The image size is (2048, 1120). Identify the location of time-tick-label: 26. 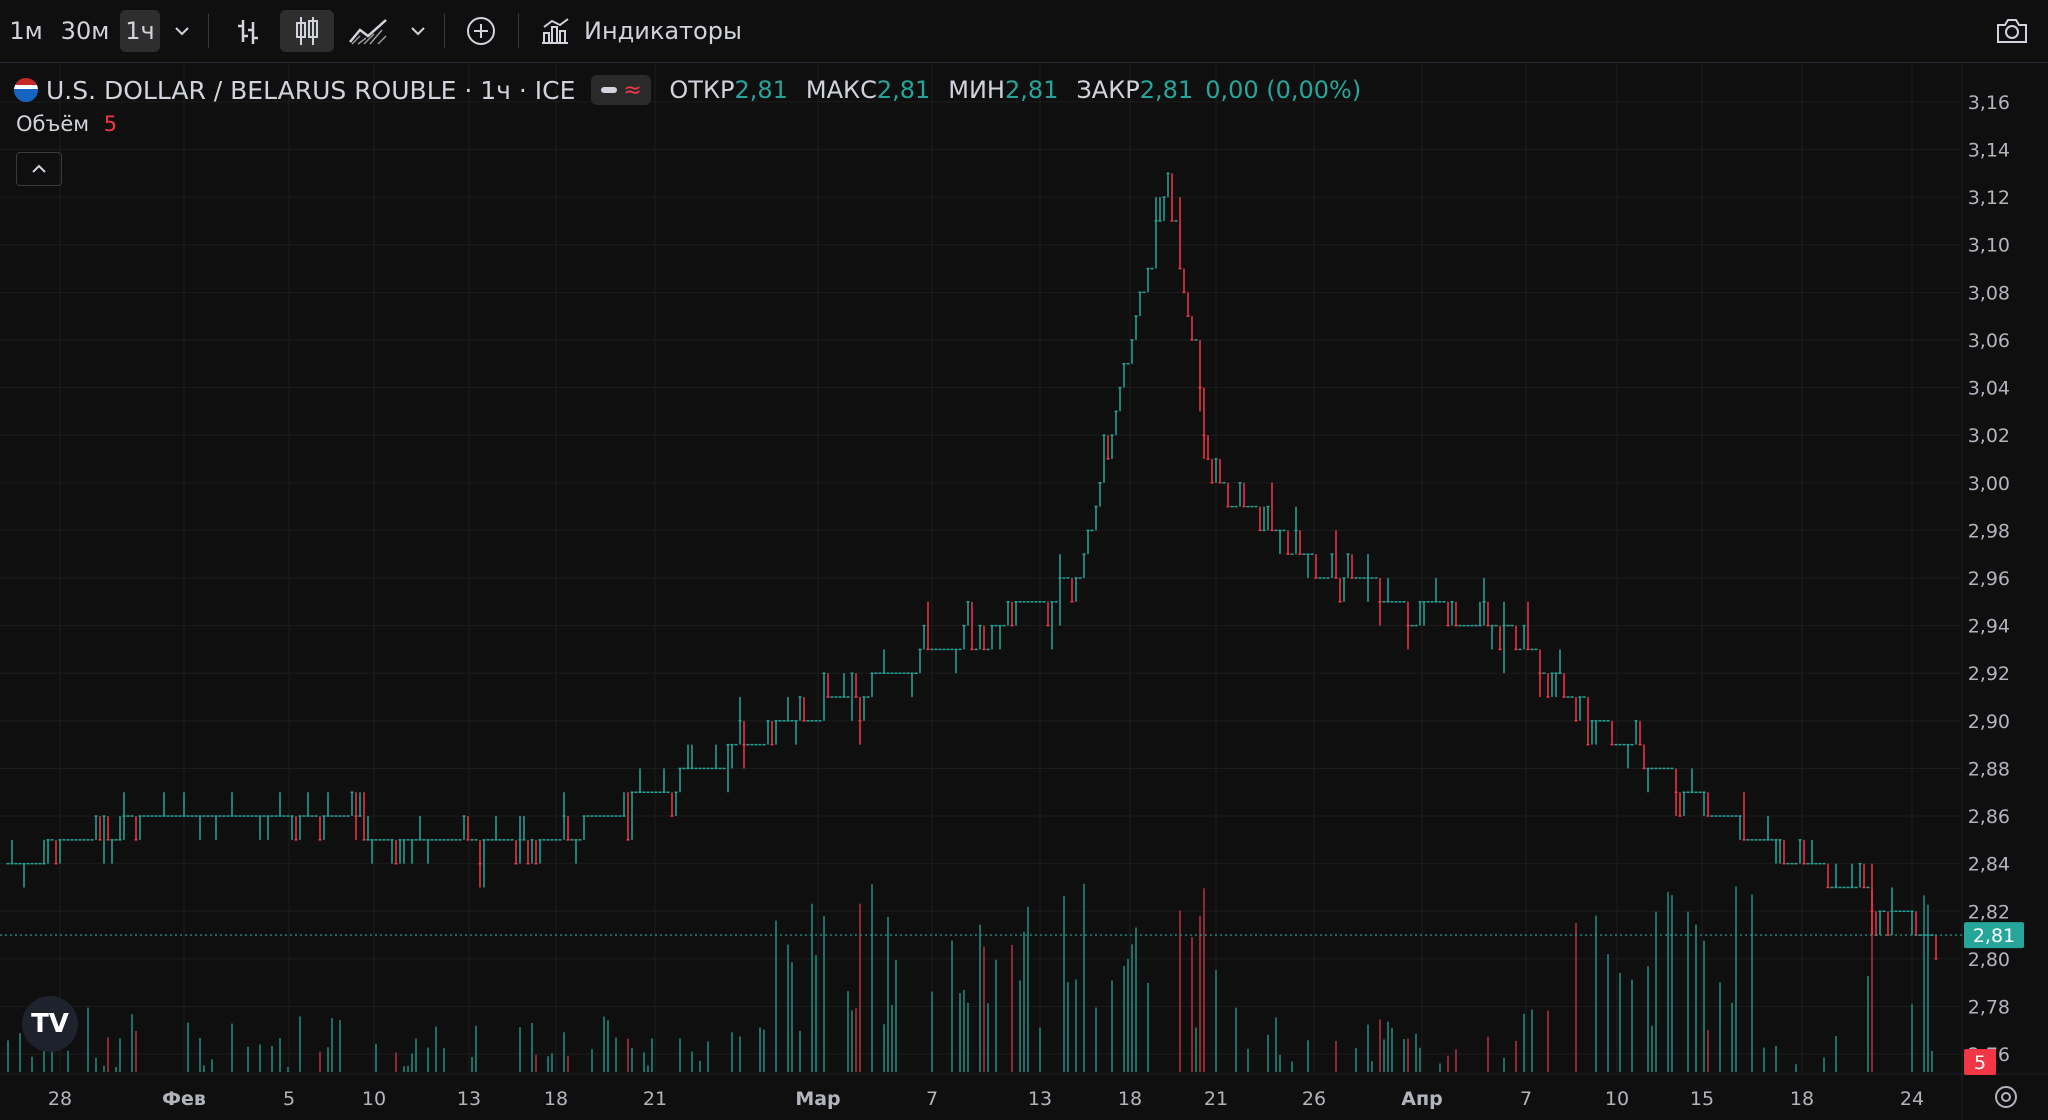
(1314, 1099).